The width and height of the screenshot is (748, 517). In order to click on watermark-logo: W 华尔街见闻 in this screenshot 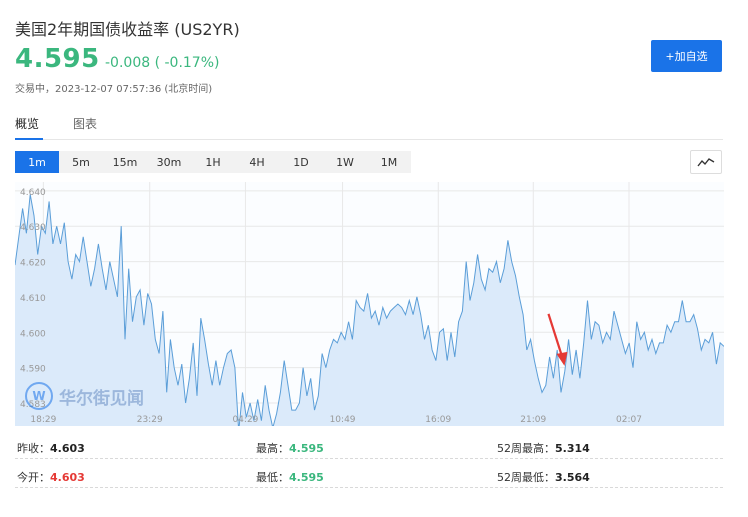, I will do `click(84, 396)`.